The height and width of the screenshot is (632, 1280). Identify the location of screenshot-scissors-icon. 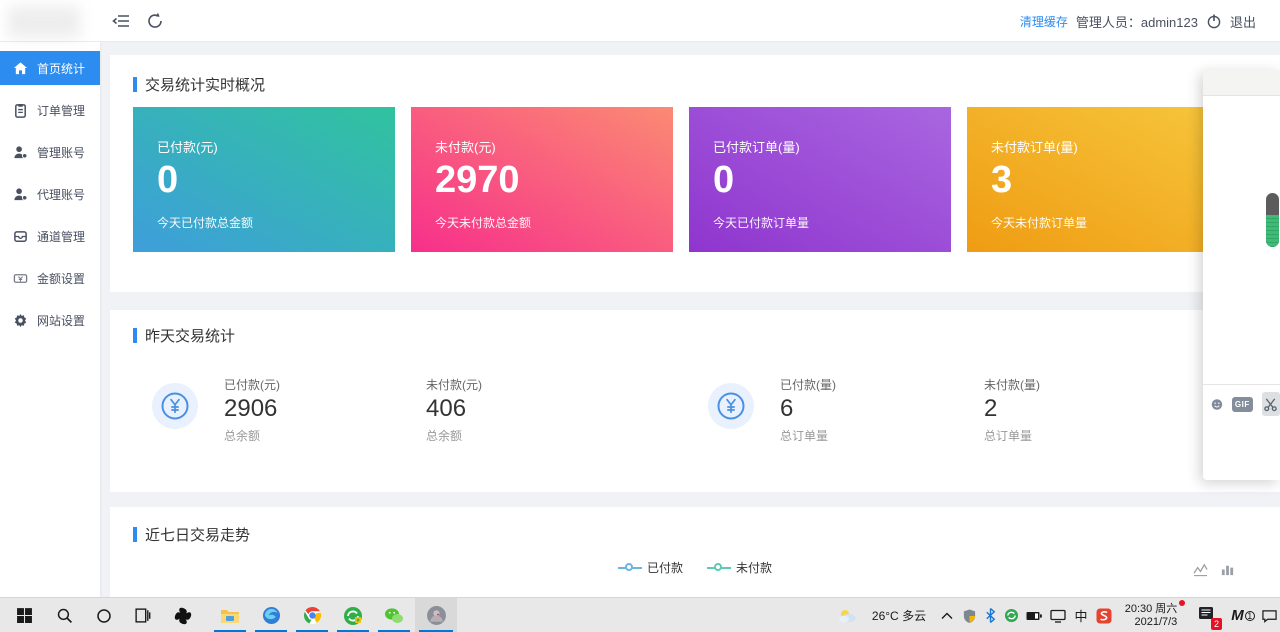
(1270, 404).